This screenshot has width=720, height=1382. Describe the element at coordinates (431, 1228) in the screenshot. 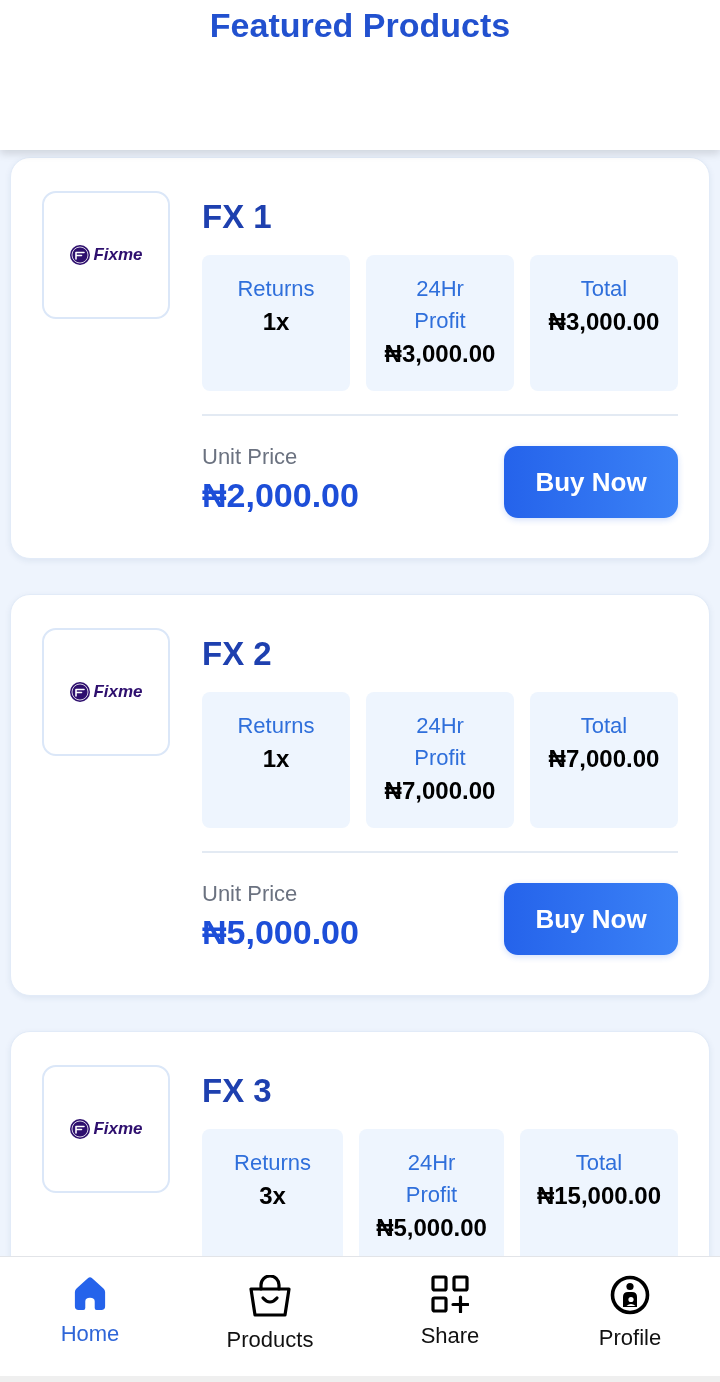

I see `stat-value: ₦5,000.00` at that location.